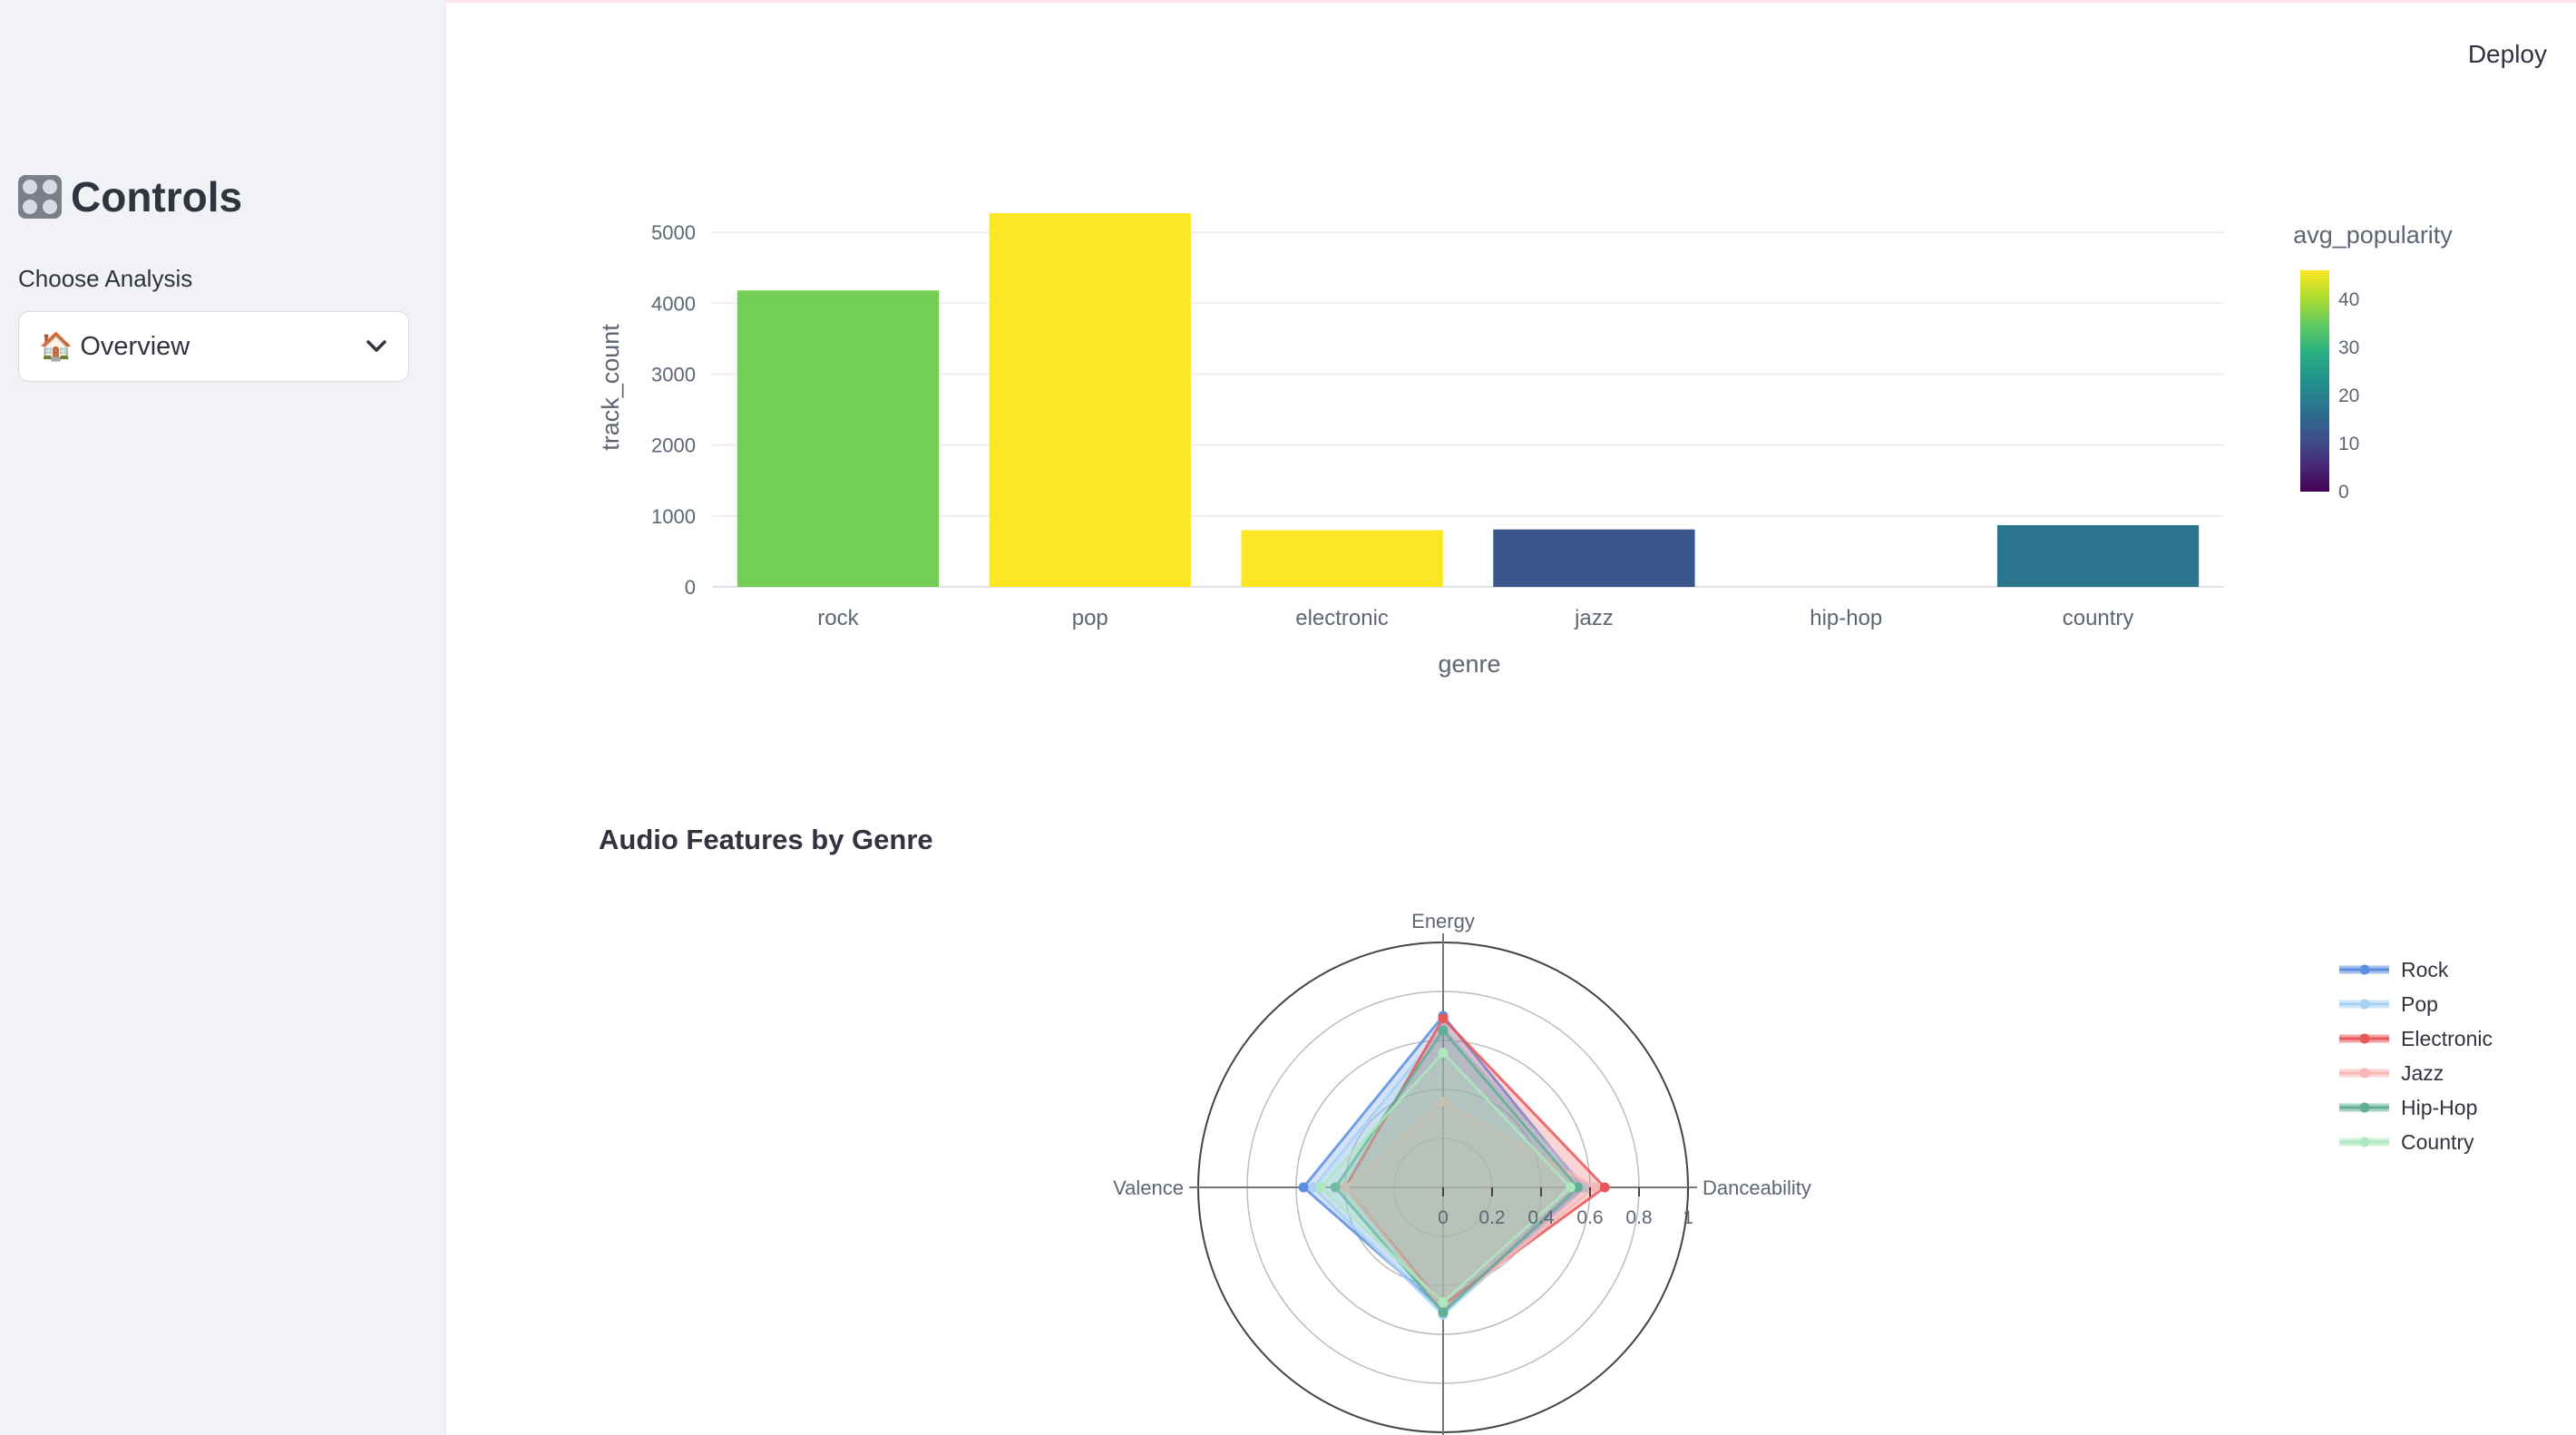 Image resolution: width=2576 pixels, height=1435 pixels. I want to click on section-title: Audio Features by Genre, so click(766, 840).